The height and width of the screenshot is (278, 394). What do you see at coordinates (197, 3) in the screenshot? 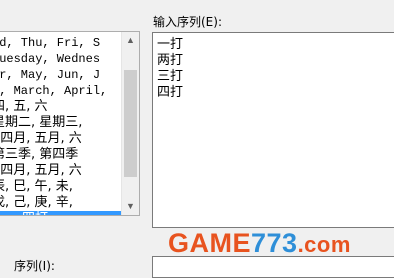
I see `dialog-top-edge` at bounding box center [197, 3].